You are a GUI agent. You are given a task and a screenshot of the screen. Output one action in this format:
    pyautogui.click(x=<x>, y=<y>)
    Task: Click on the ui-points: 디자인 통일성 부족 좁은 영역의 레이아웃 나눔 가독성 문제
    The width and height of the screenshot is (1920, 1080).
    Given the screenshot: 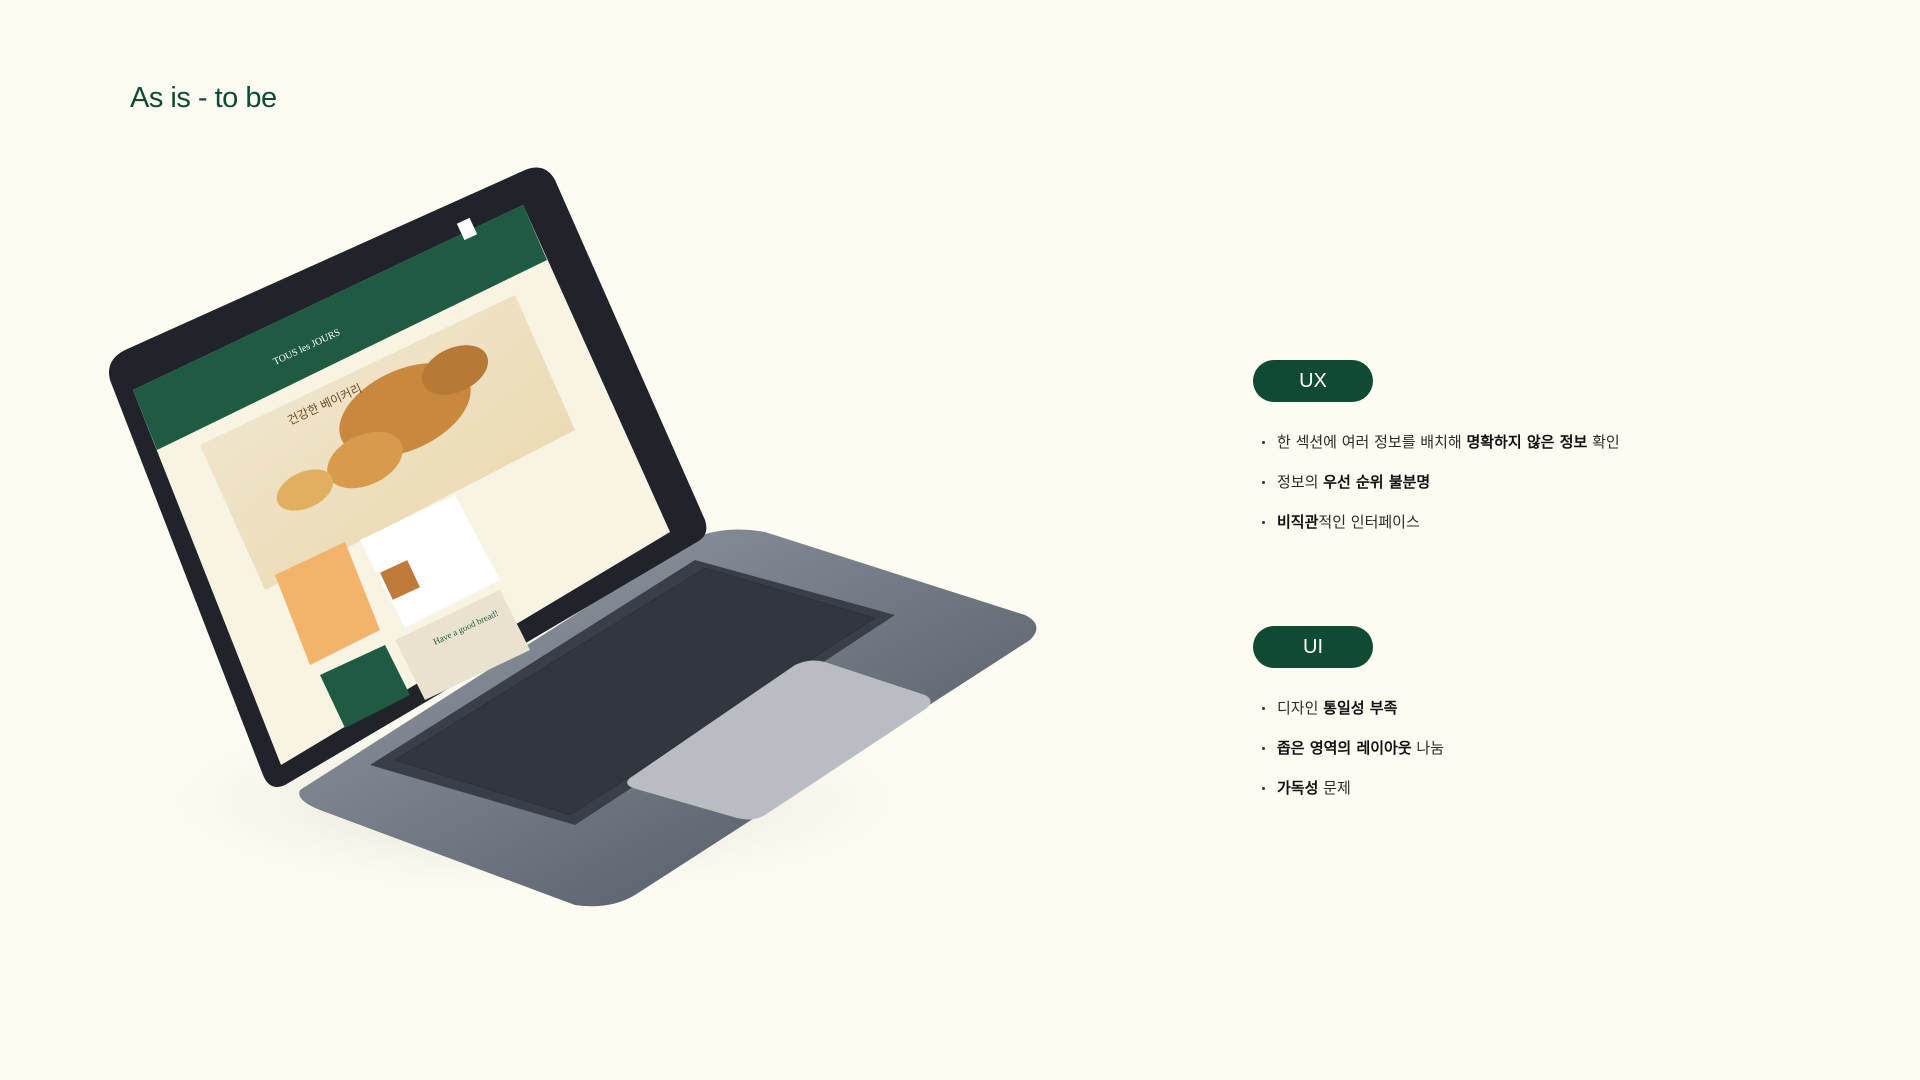 What is the action you would take?
    pyautogui.click(x=1348, y=758)
    